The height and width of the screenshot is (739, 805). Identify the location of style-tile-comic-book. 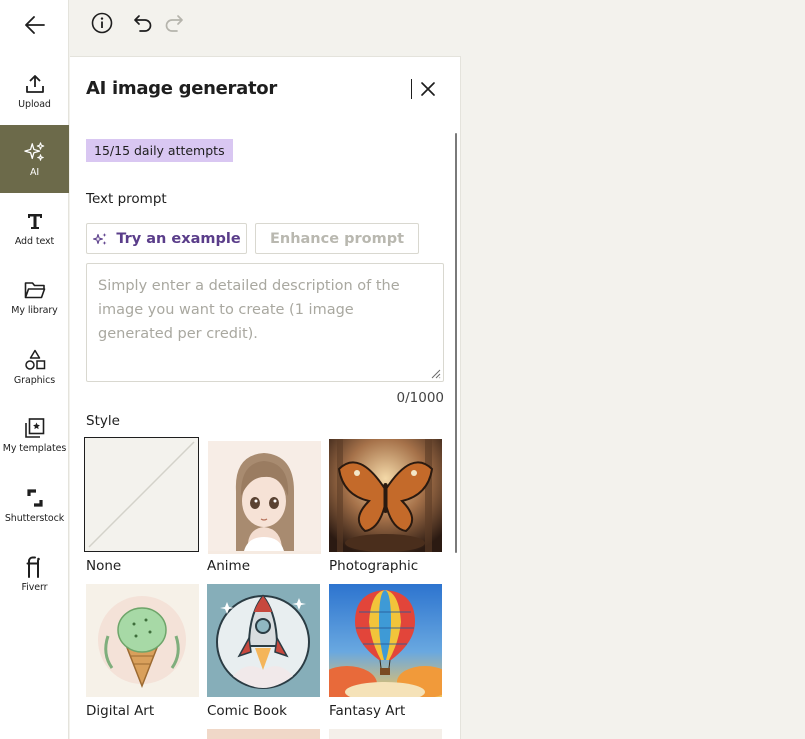
(263, 640).